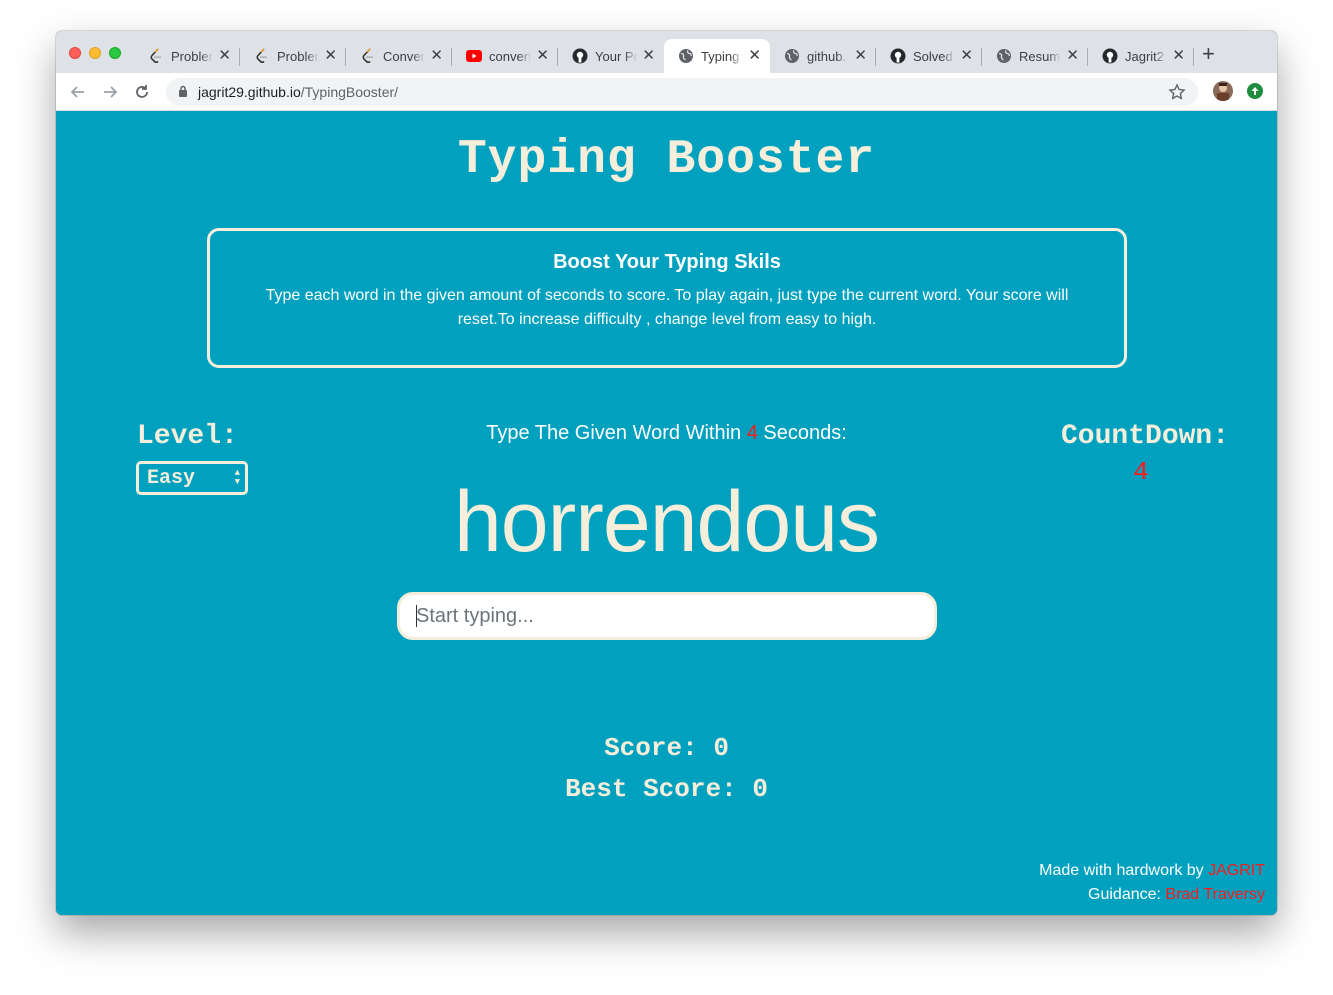 The height and width of the screenshot is (995, 1333). I want to click on browser-tab: convert ✕, so click(505, 56).